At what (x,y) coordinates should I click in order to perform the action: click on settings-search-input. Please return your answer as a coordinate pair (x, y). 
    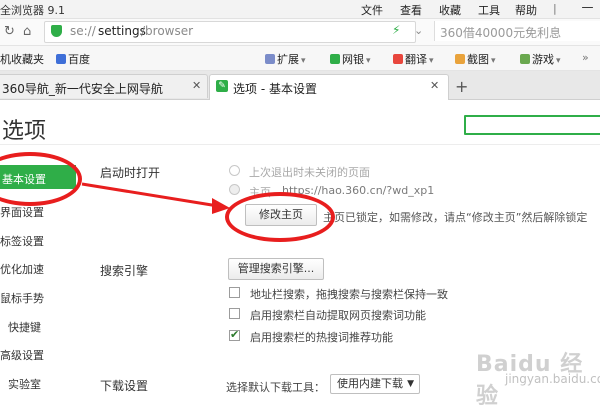
    Looking at the image, I should click on (532, 125).